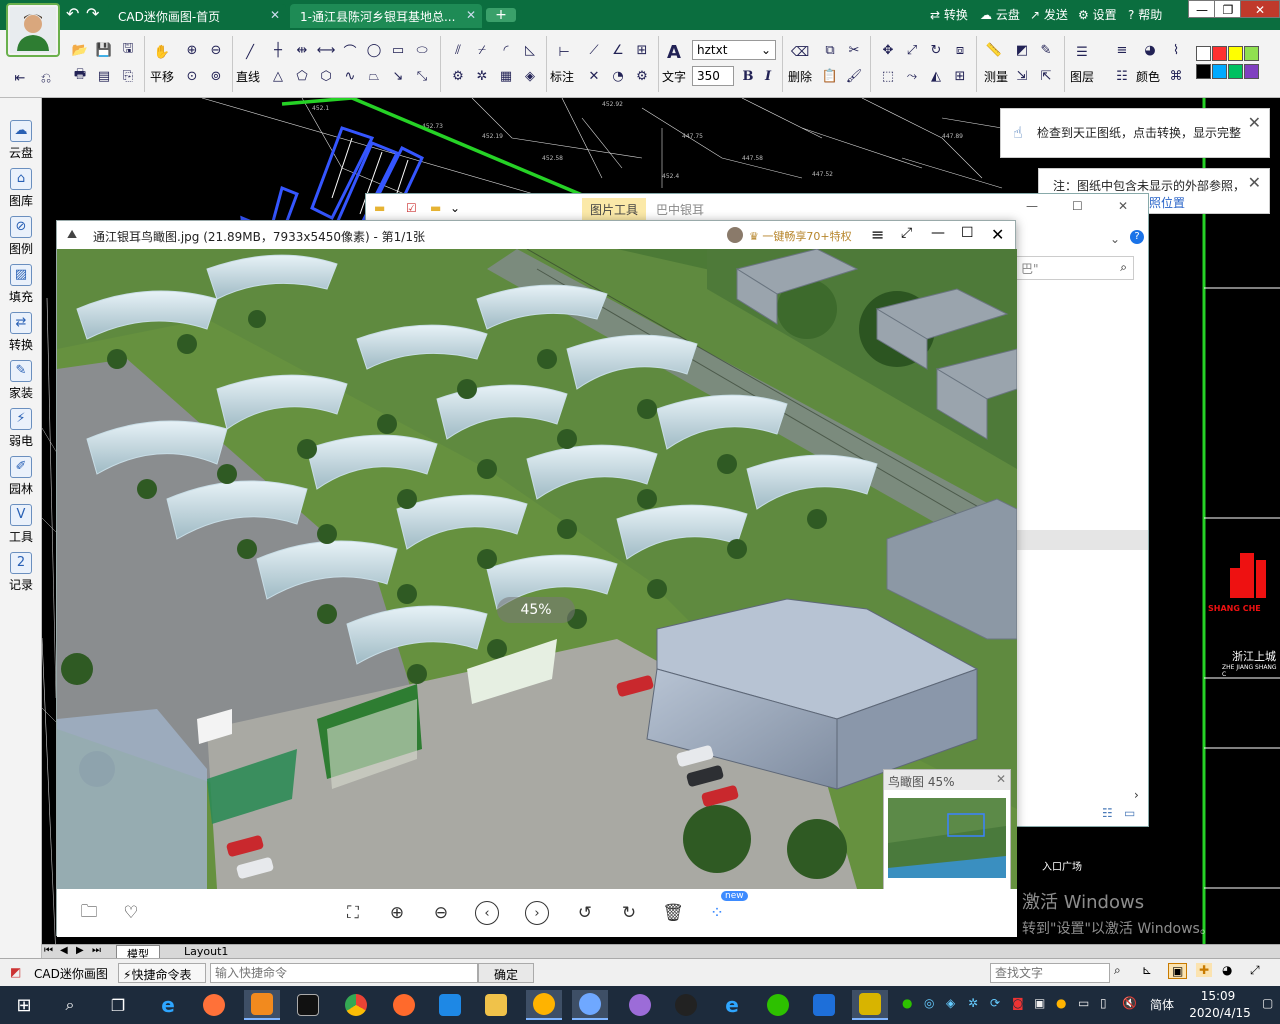 This screenshot has height=1024, width=1280. Describe the element at coordinates (64, 950) in the screenshot. I see `prev-page-icon: ◀` at that location.